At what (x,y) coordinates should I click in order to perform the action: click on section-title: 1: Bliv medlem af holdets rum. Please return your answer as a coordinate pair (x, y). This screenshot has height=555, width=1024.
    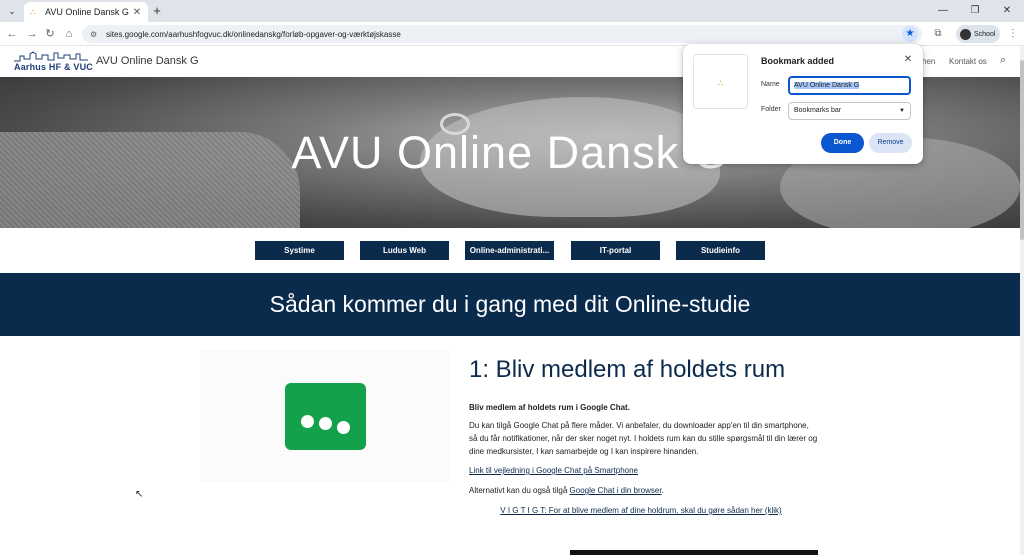
    Looking at the image, I should click on (627, 369).